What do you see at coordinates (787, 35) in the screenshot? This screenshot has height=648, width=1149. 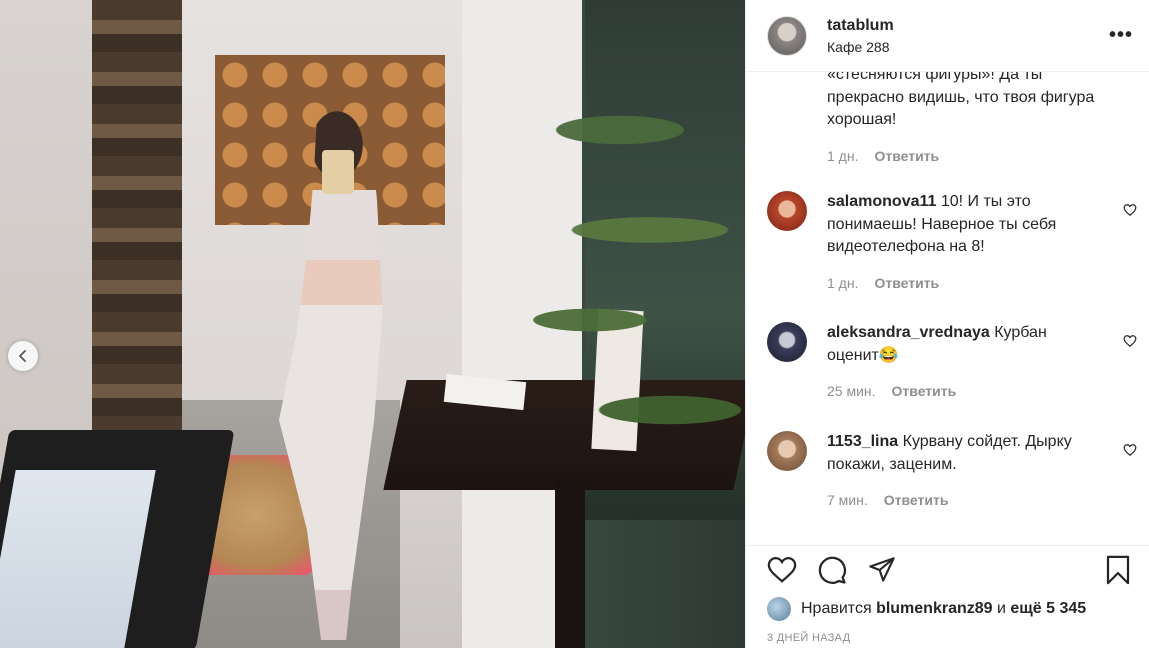 I see `author-avatar` at bounding box center [787, 35].